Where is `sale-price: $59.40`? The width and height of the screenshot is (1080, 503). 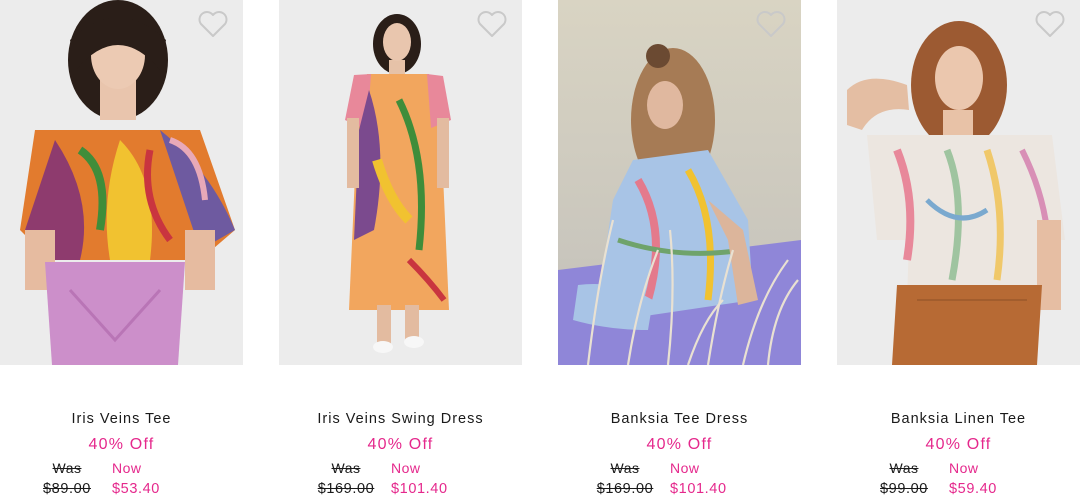 sale-price: $59.40 is located at coordinates (973, 489).